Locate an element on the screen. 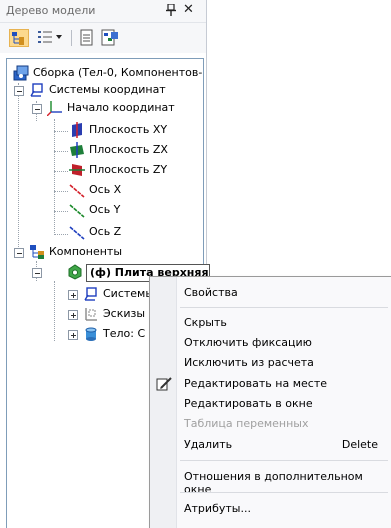 The width and height of the screenshot is (391, 528). document-icon is located at coordinates (87, 38).